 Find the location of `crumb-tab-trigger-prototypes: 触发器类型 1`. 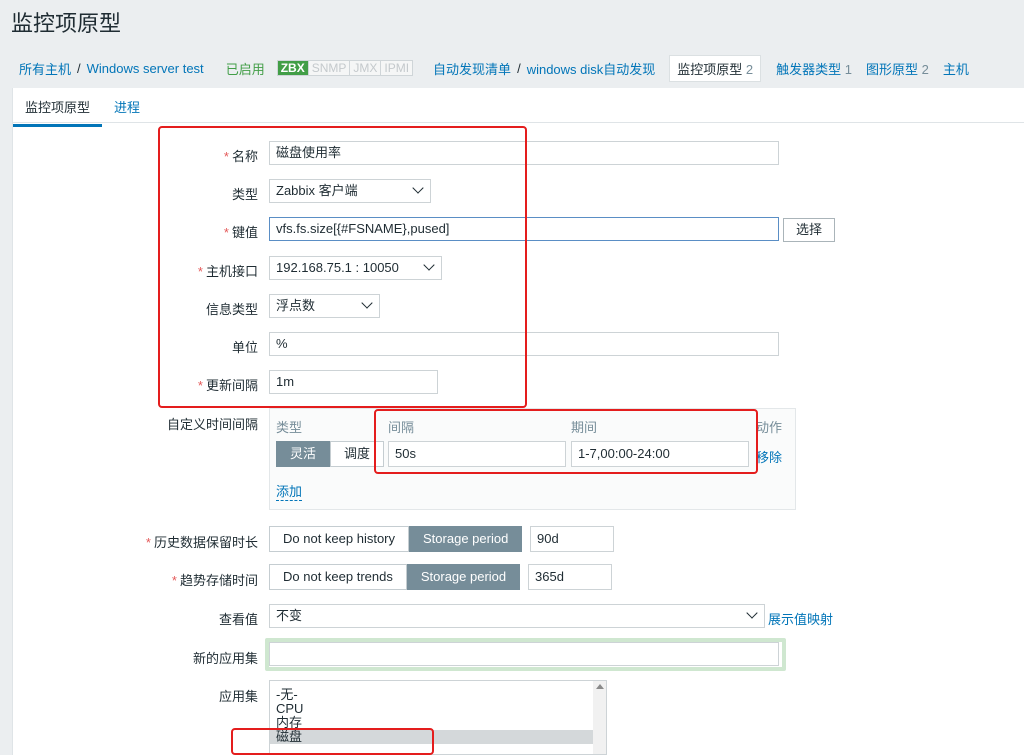

crumb-tab-trigger-prototypes: 触发器类型 1 is located at coordinates (814, 68).